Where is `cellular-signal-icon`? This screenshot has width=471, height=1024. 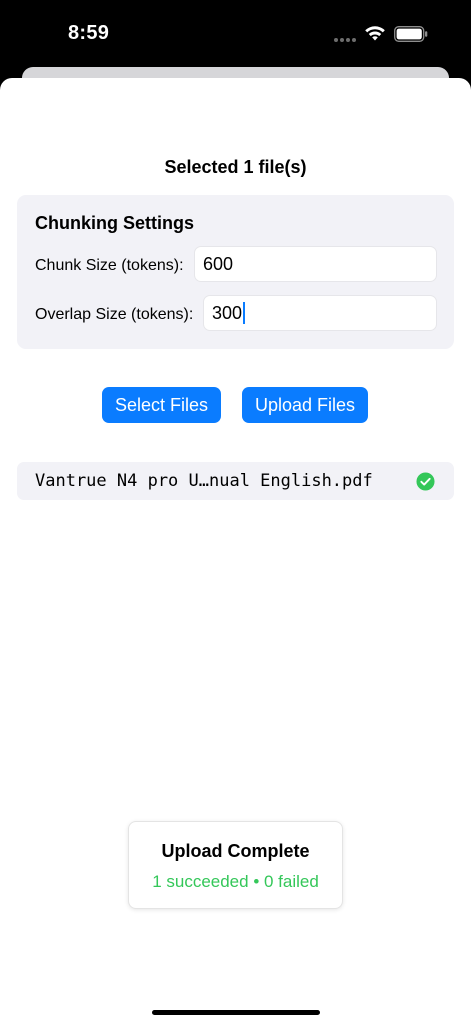
cellular-signal-icon is located at coordinates (346, 40).